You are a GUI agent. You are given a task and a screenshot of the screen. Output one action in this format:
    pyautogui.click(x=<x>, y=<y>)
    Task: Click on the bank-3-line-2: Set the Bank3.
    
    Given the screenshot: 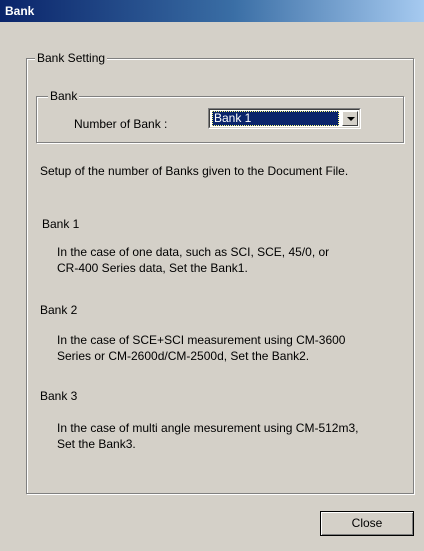 What is the action you would take?
    pyautogui.click(x=96, y=444)
    